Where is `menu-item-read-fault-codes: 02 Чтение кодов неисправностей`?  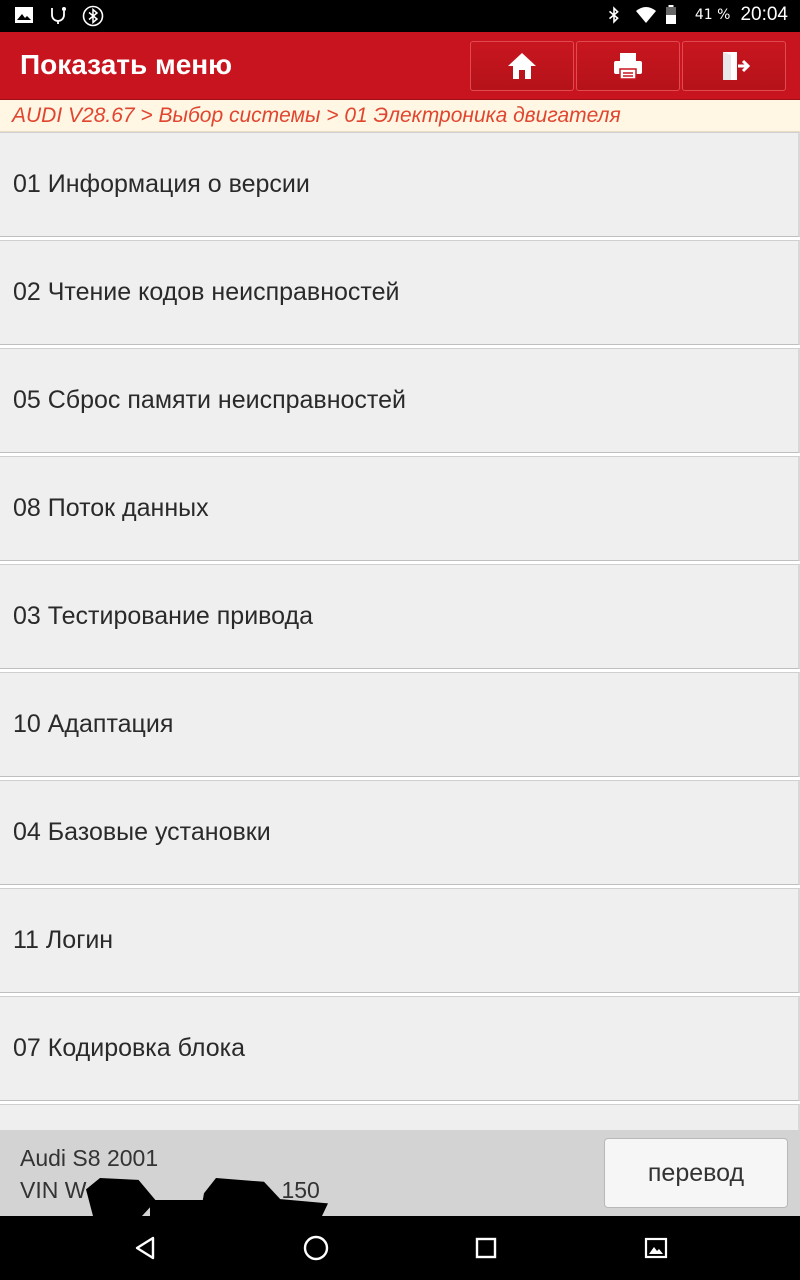 menu-item-read-fault-codes: 02 Чтение кодов неисправностей is located at coordinates (400, 292).